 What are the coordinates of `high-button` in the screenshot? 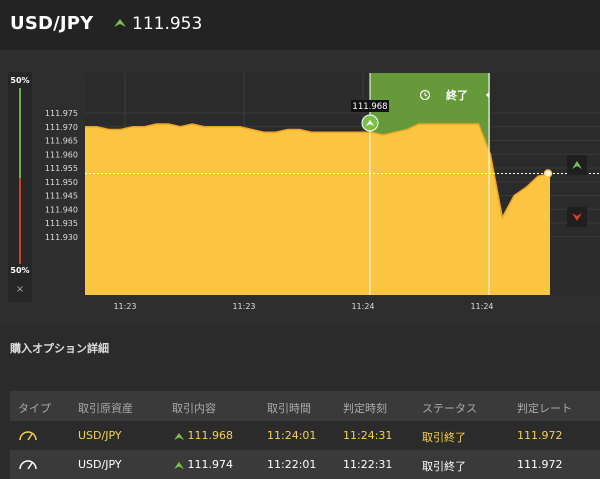 It's located at (577, 165).